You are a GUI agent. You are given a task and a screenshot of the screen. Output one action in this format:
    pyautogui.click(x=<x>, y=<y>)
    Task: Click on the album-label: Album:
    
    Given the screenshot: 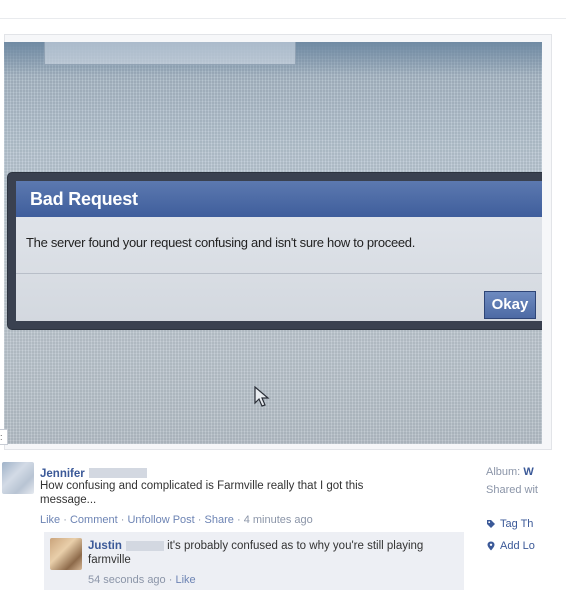 What is the action you would take?
    pyautogui.click(x=503, y=472)
    